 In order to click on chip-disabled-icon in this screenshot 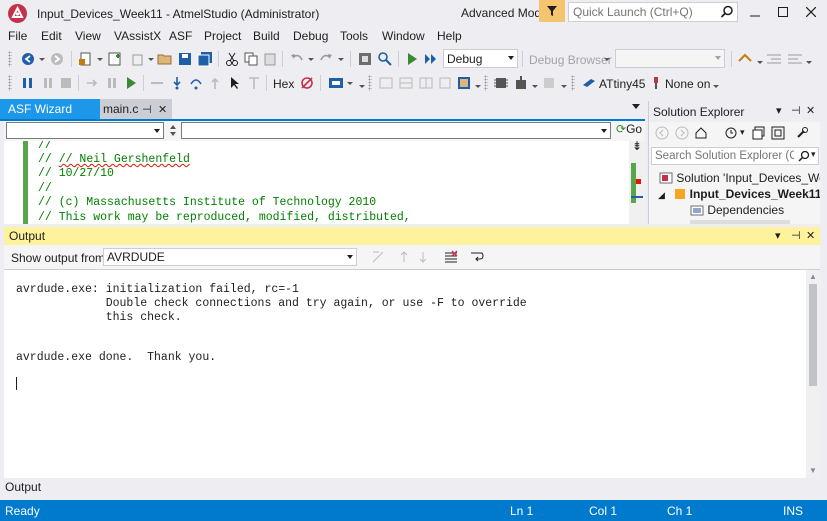, I will do `click(549, 83)`.